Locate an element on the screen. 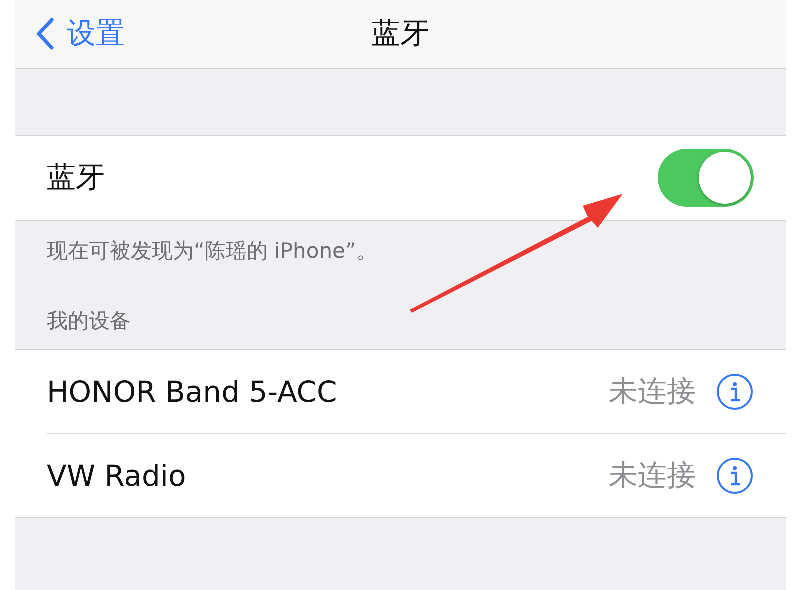  chevron-icon is located at coordinates (45, 34).